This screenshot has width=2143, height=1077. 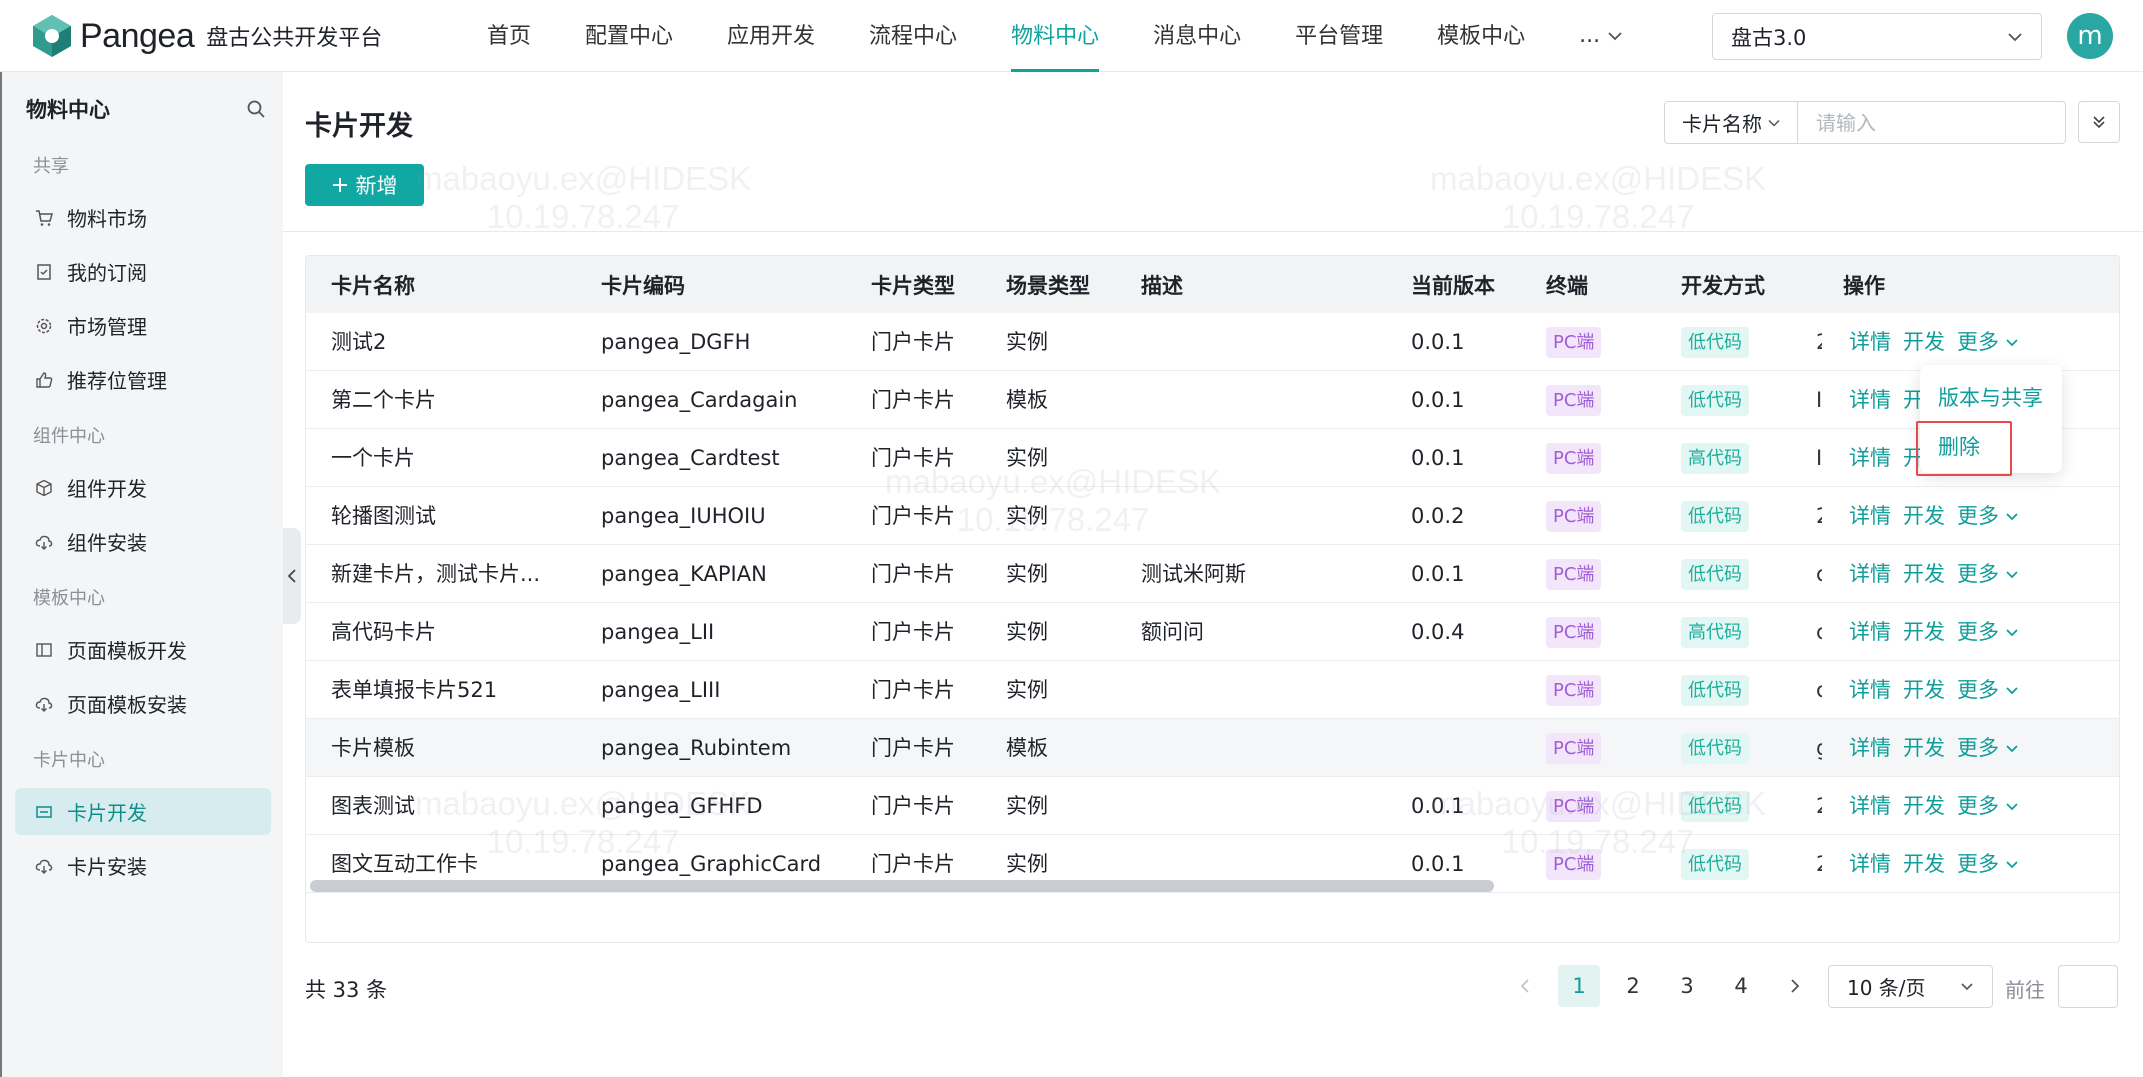 I want to click on sidebar-item-card-dev: 卡片开发, so click(x=143, y=811).